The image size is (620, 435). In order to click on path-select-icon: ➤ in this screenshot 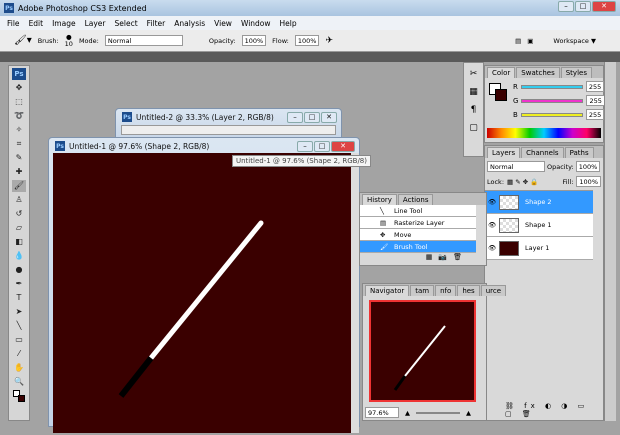, I will do `click(19, 312)`.